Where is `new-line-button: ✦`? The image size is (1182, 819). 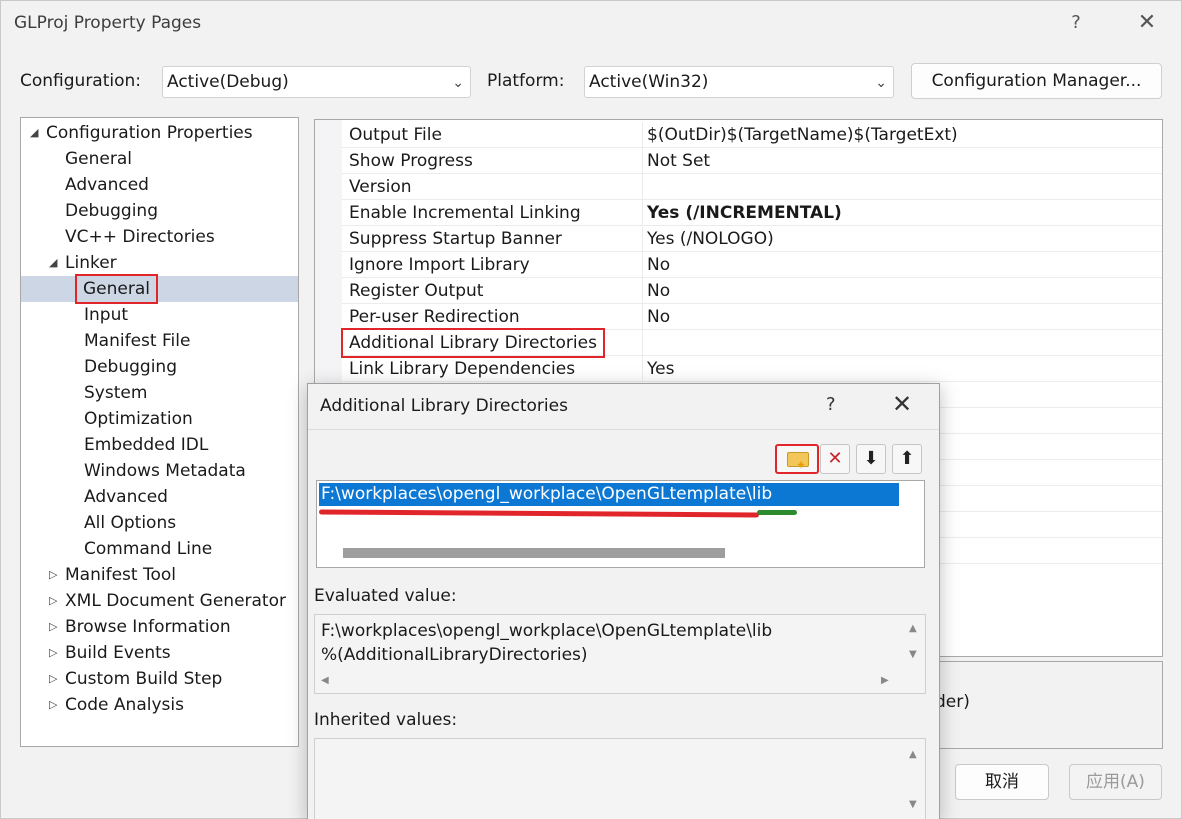 new-line-button: ✦ is located at coordinates (797, 459).